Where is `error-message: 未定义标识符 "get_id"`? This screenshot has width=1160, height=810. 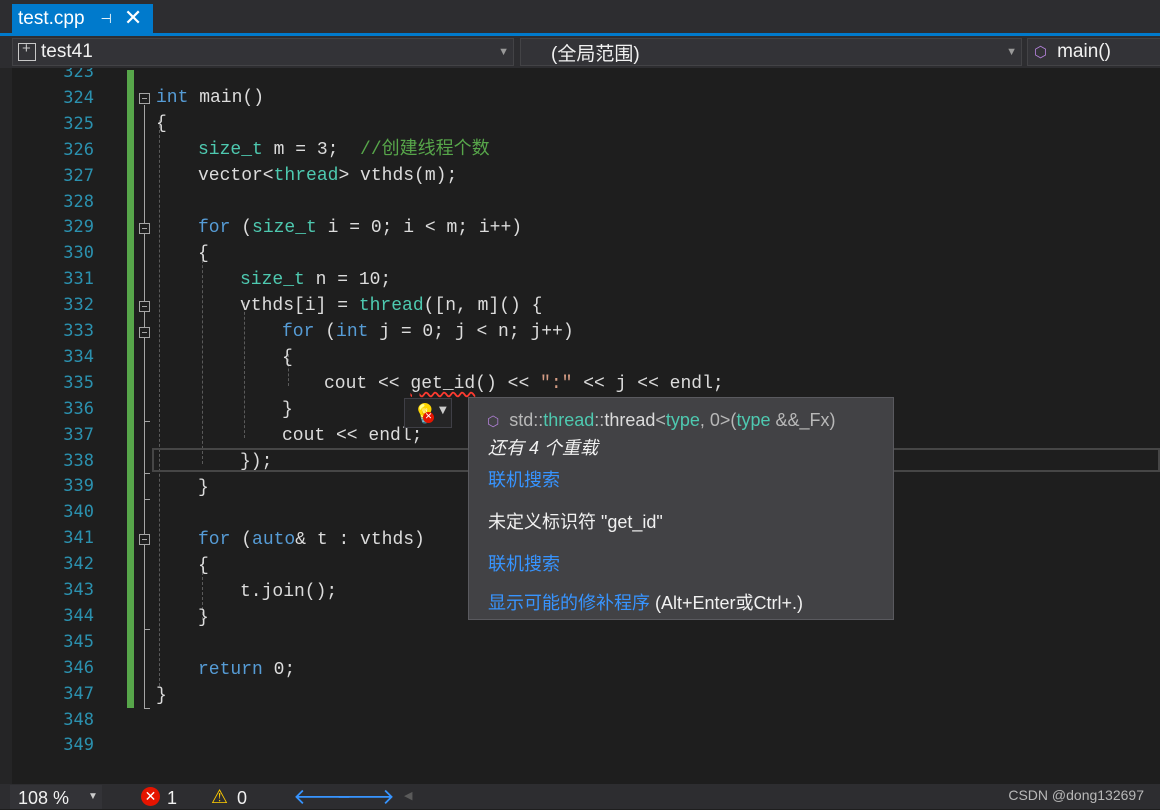
error-message: 未定义标识符 "get_id" is located at coordinates (575, 522).